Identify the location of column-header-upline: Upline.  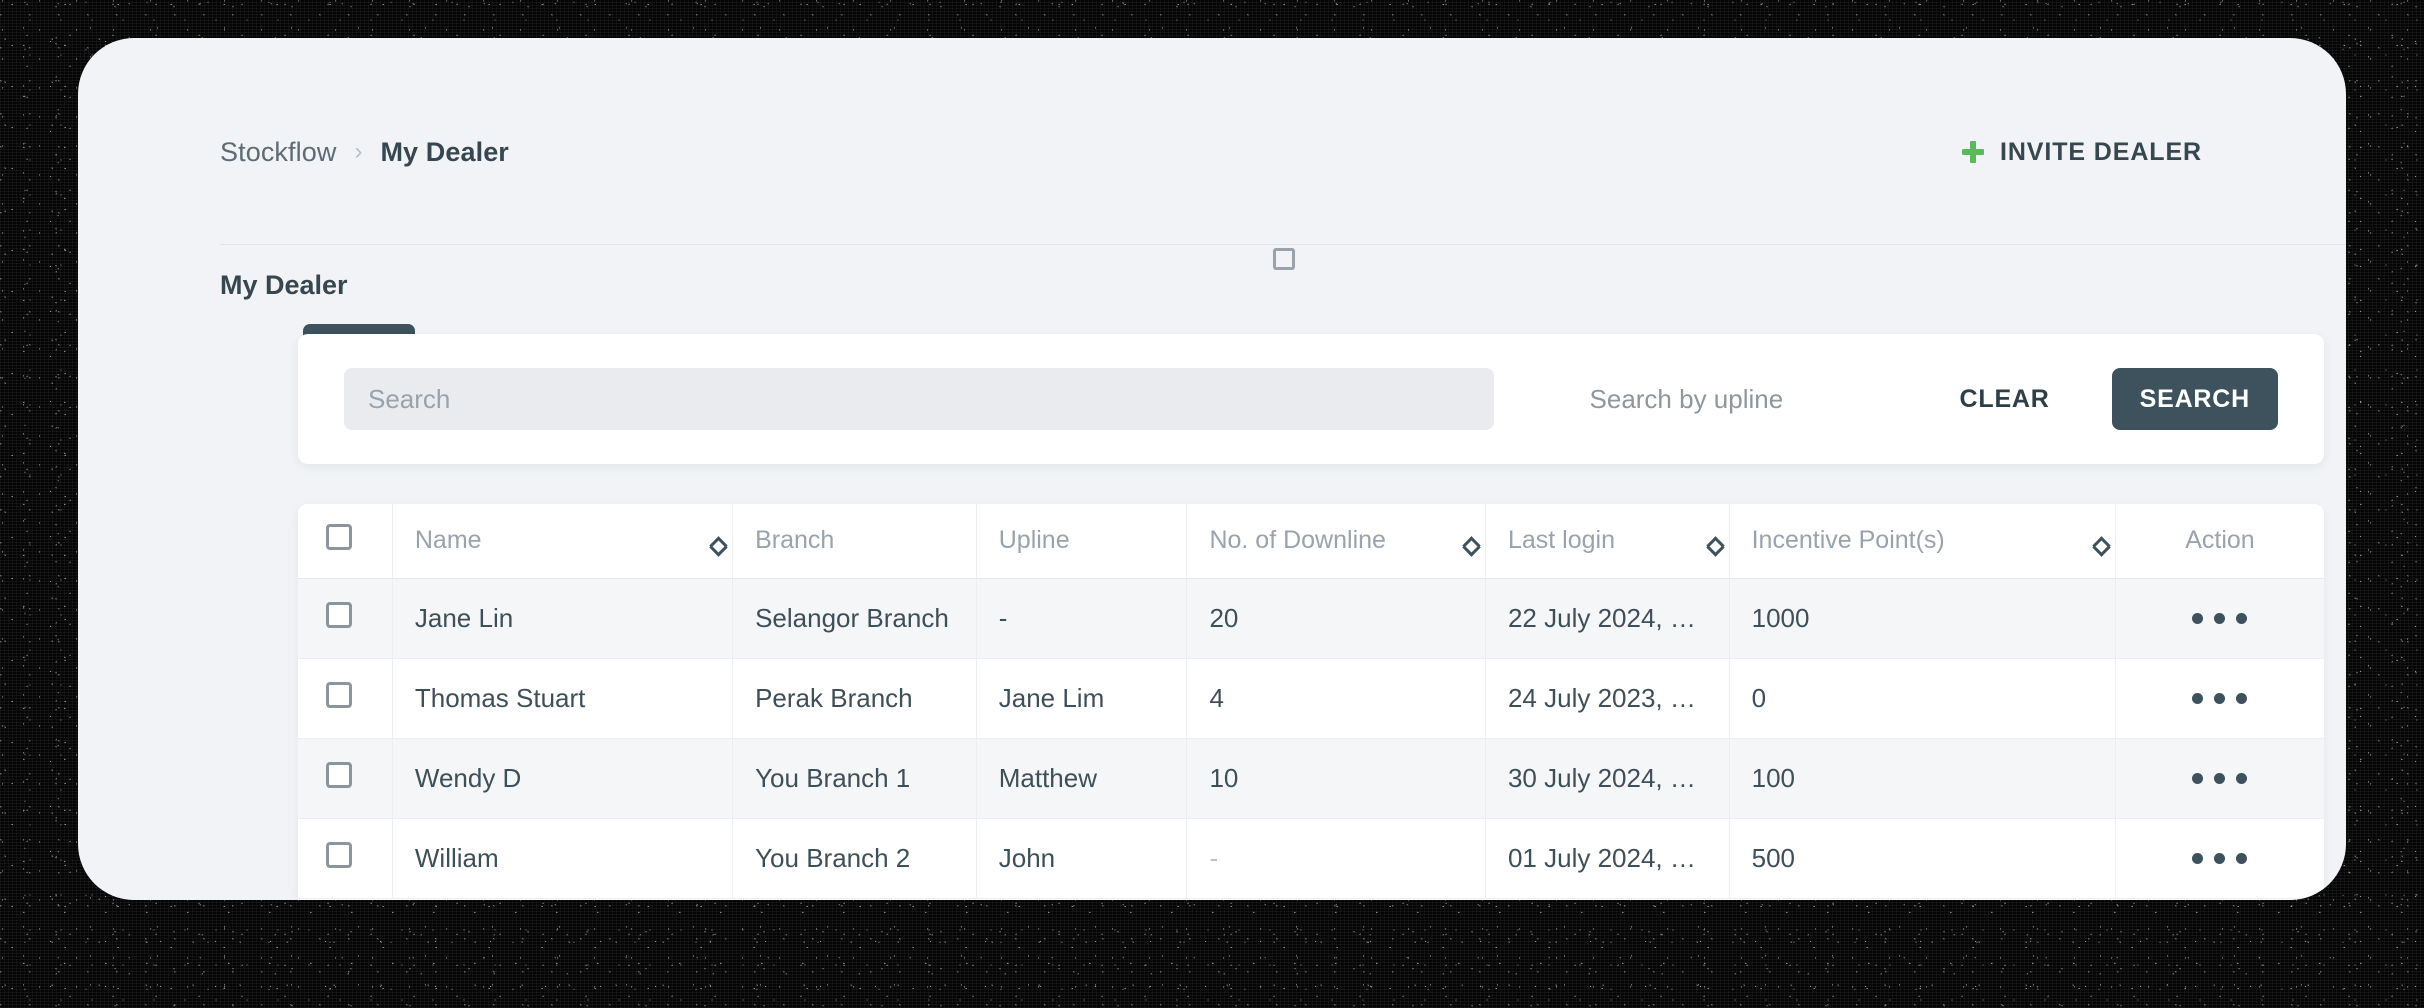
(1082, 541).